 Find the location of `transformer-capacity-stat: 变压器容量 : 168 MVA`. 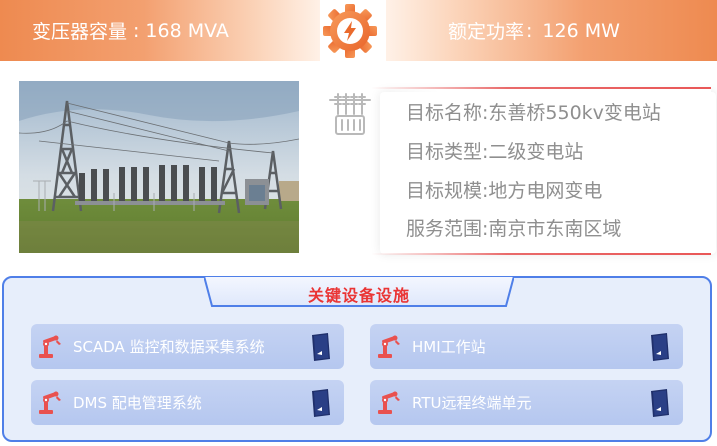

transformer-capacity-stat: 变压器容量 : 168 MVA is located at coordinates (160, 30).